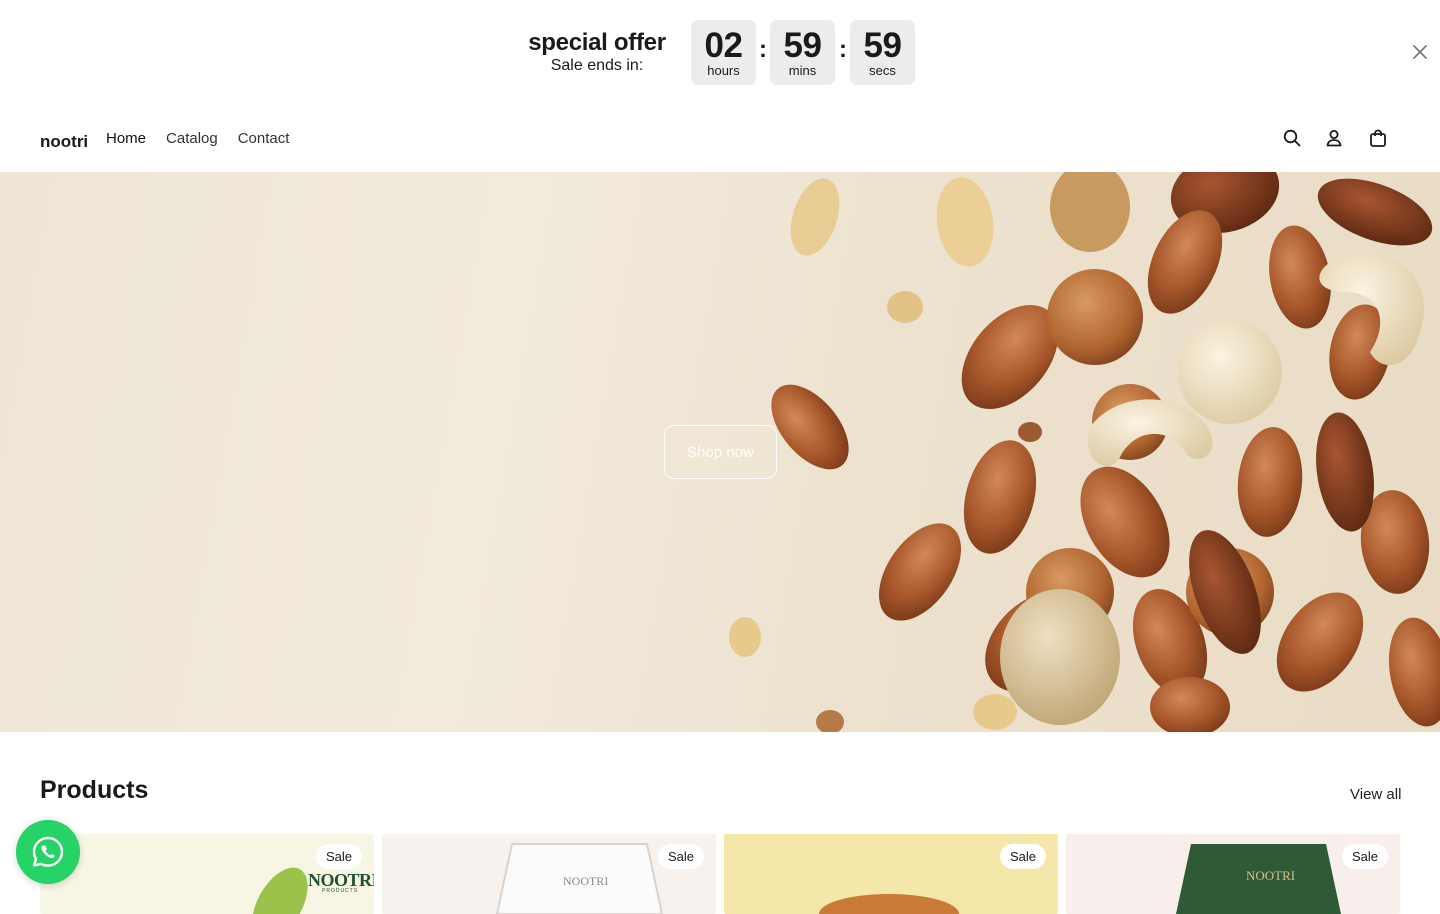  What do you see at coordinates (802, 45) in the screenshot?
I see `countdown-mins-value: 59` at bounding box center [802, 45].